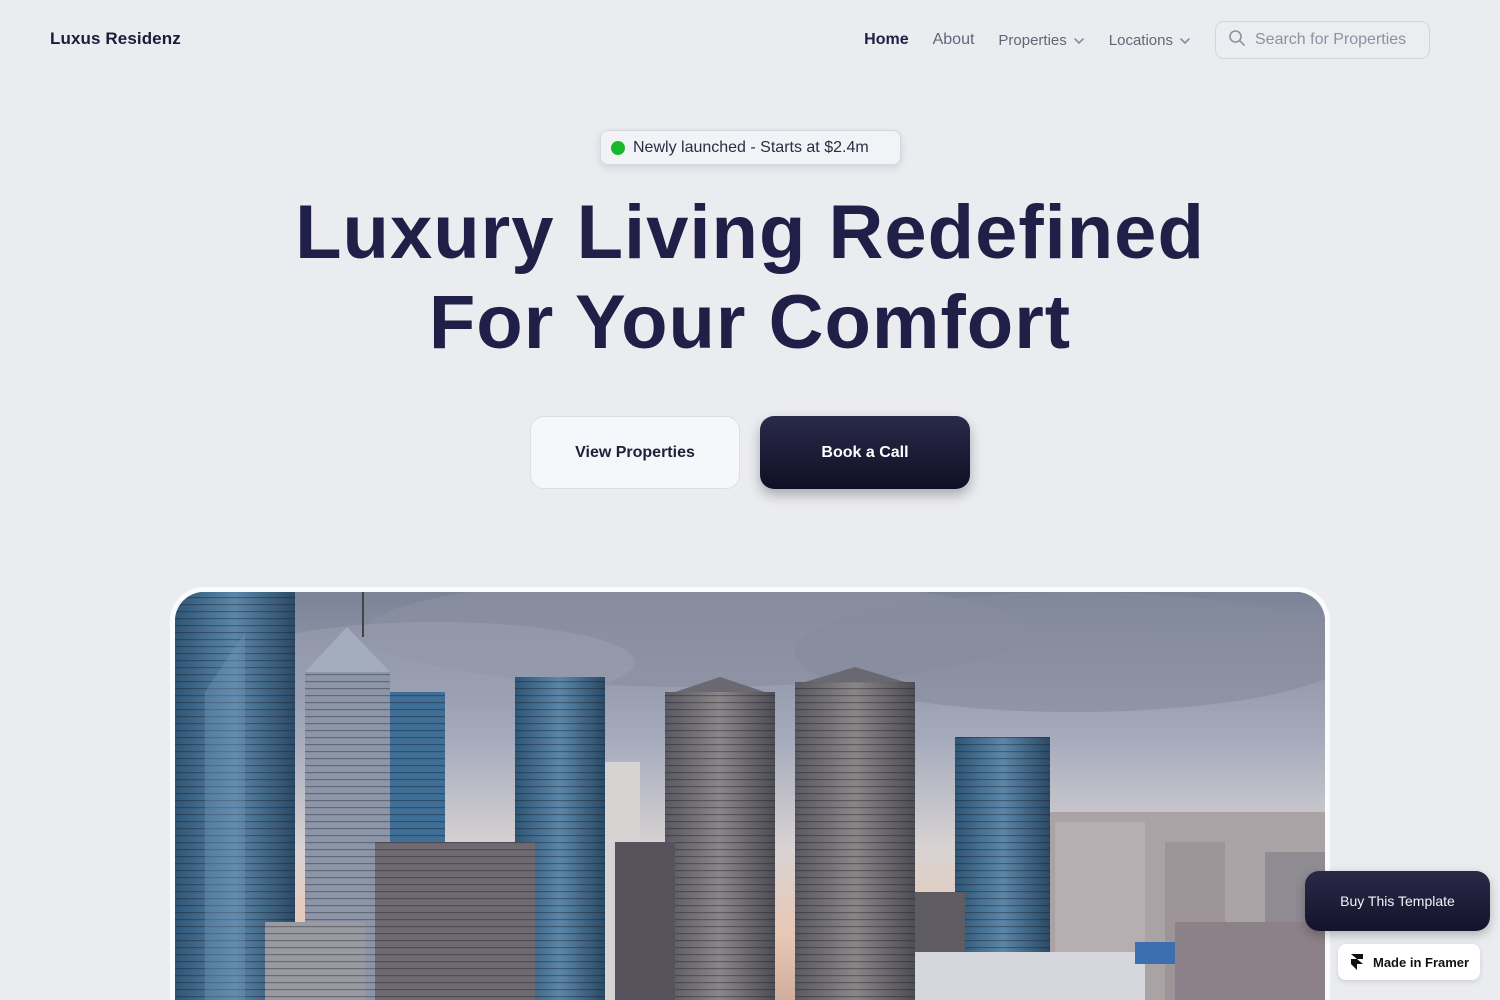  Describe the element at coordinates (1140, 40) in the screenshot. I see `nav-locations-label: Locations` at that location.